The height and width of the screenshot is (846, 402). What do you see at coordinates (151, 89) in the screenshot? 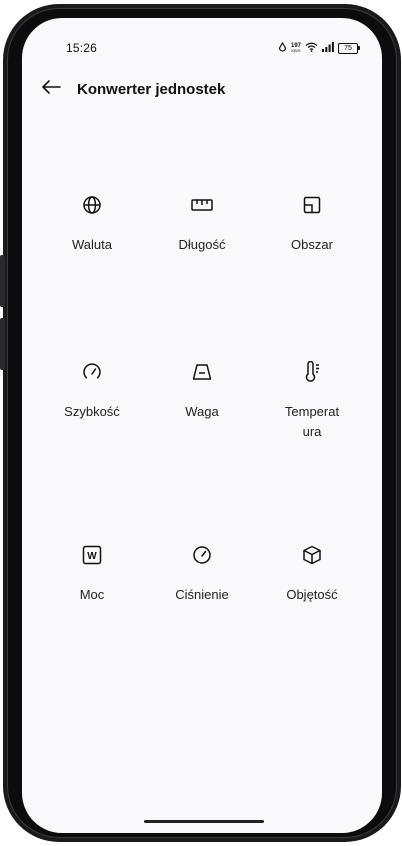
I see `page-title: Konwerter jednostek` at bounding box center [151, 89].